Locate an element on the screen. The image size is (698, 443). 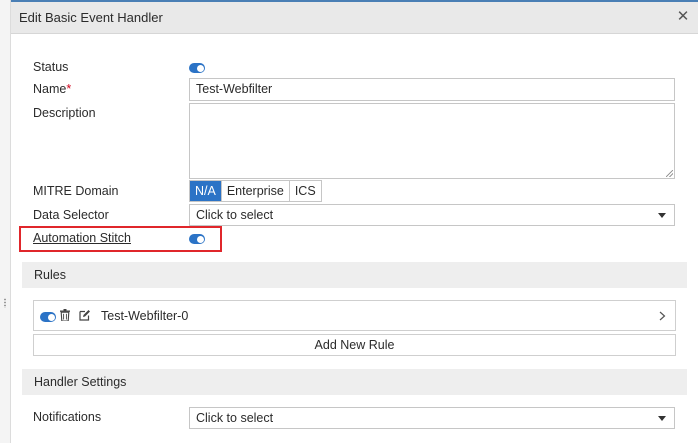
notifications-dropdown: Click to select is located at coordinates (432, 418).